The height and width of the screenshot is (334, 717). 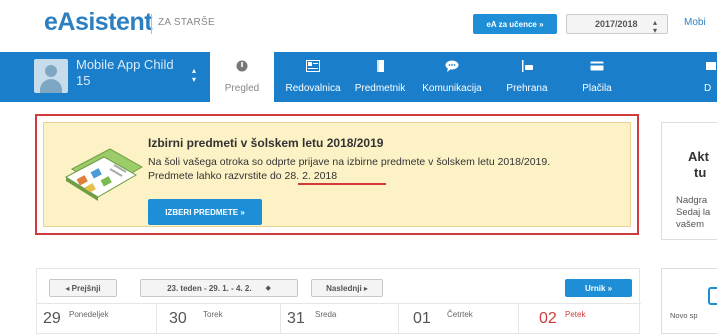 I want to click on deadline-underline, so click(x=342, y=184).